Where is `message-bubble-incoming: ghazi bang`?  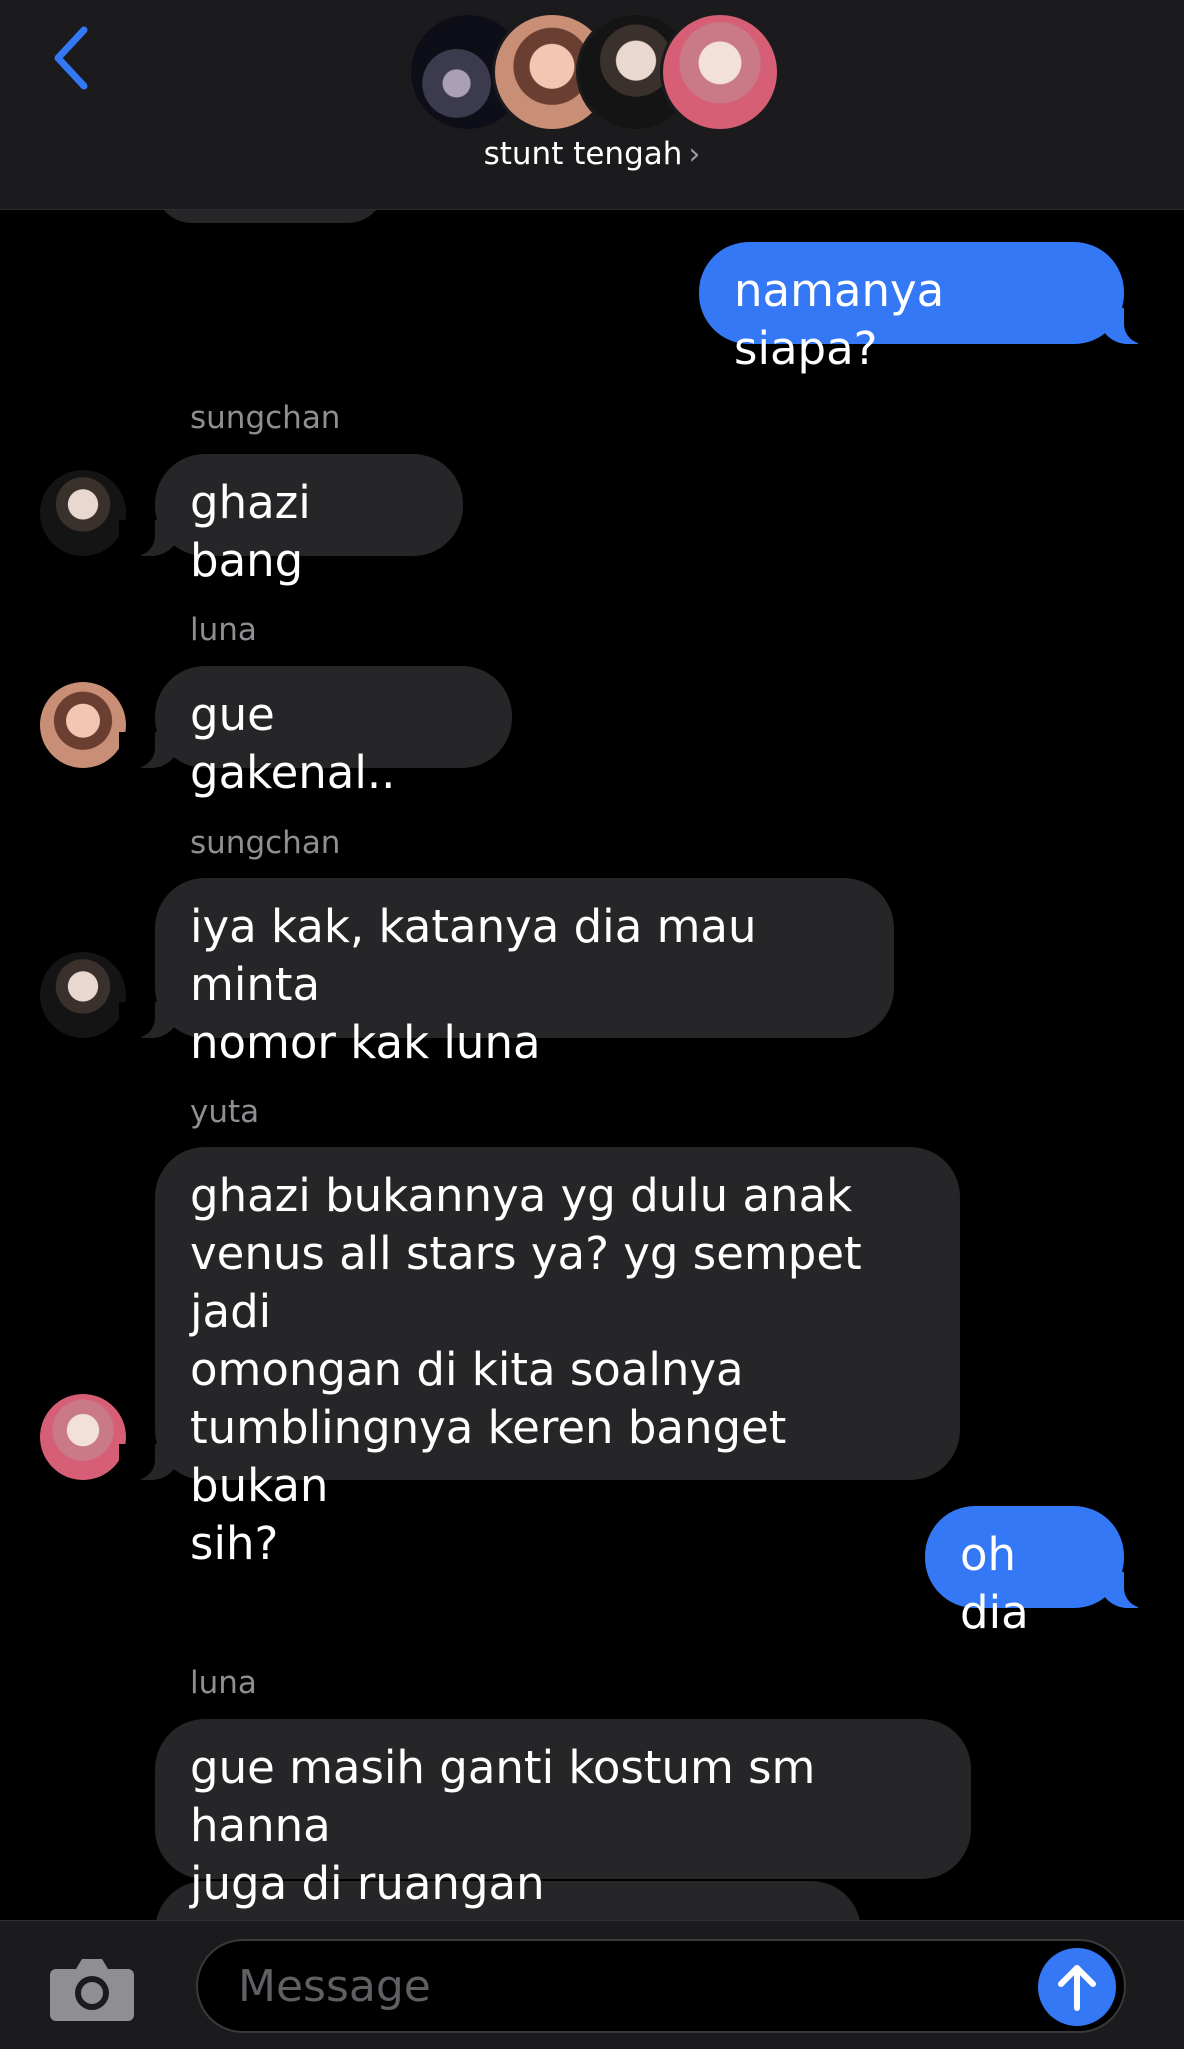 message-bubble-incoming: ghazi bang is located at coordinates (291, 520).